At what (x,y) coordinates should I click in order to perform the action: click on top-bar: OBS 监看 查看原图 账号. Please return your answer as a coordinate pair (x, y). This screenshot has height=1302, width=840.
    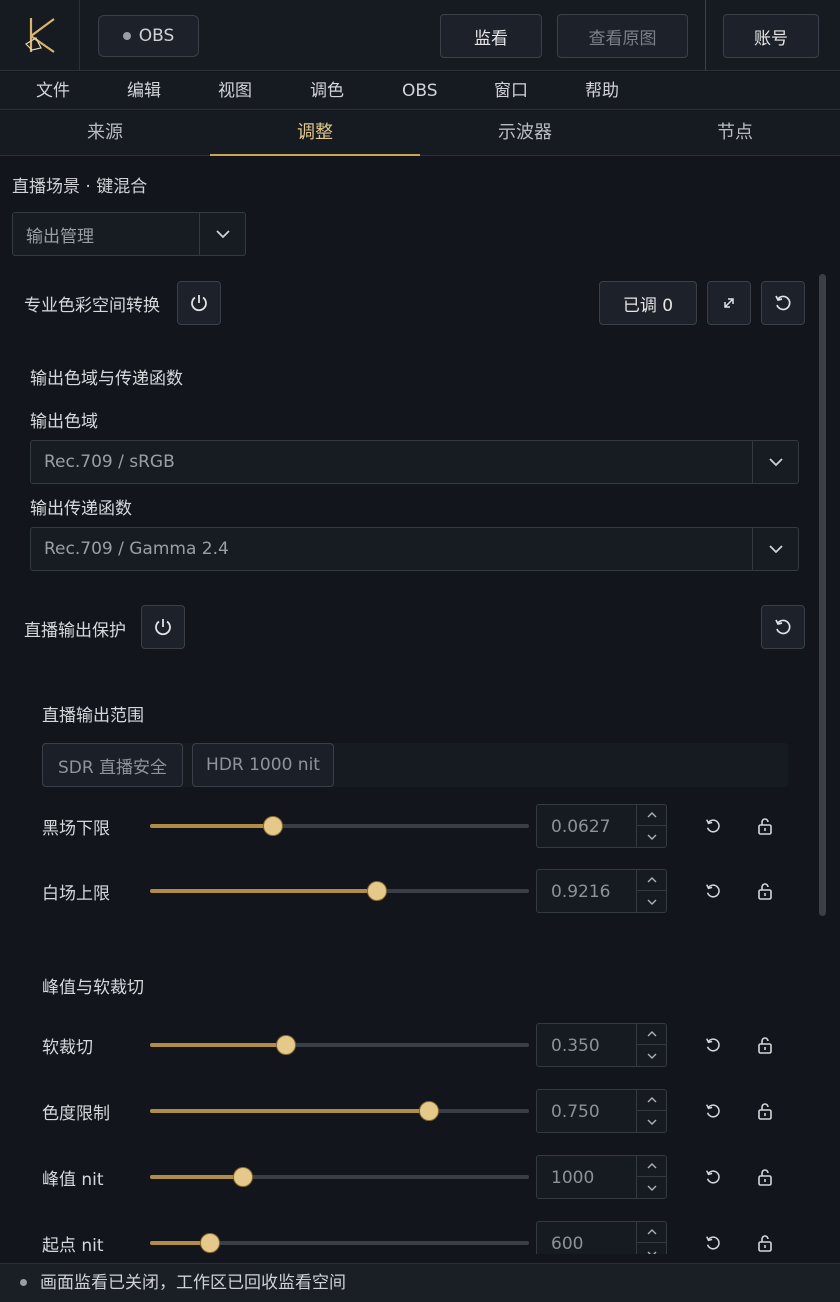
    Looking at the image, I should click on (420, 35).